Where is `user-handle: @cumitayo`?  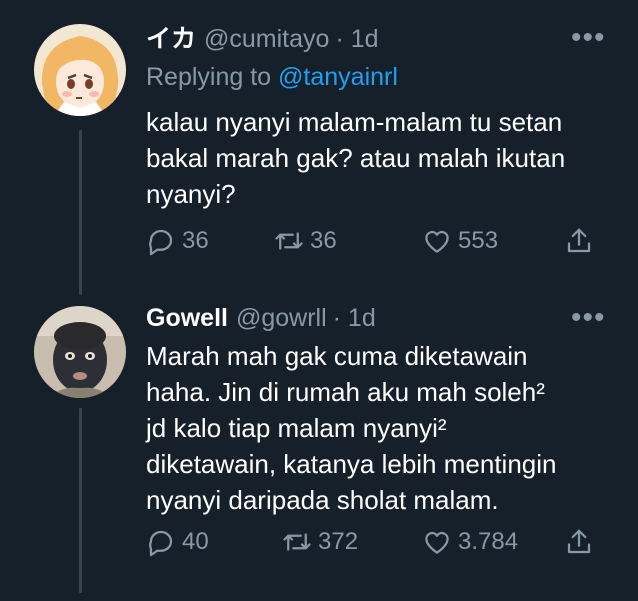 user-handle: @cumitayo is located at coordinates (266, 39).